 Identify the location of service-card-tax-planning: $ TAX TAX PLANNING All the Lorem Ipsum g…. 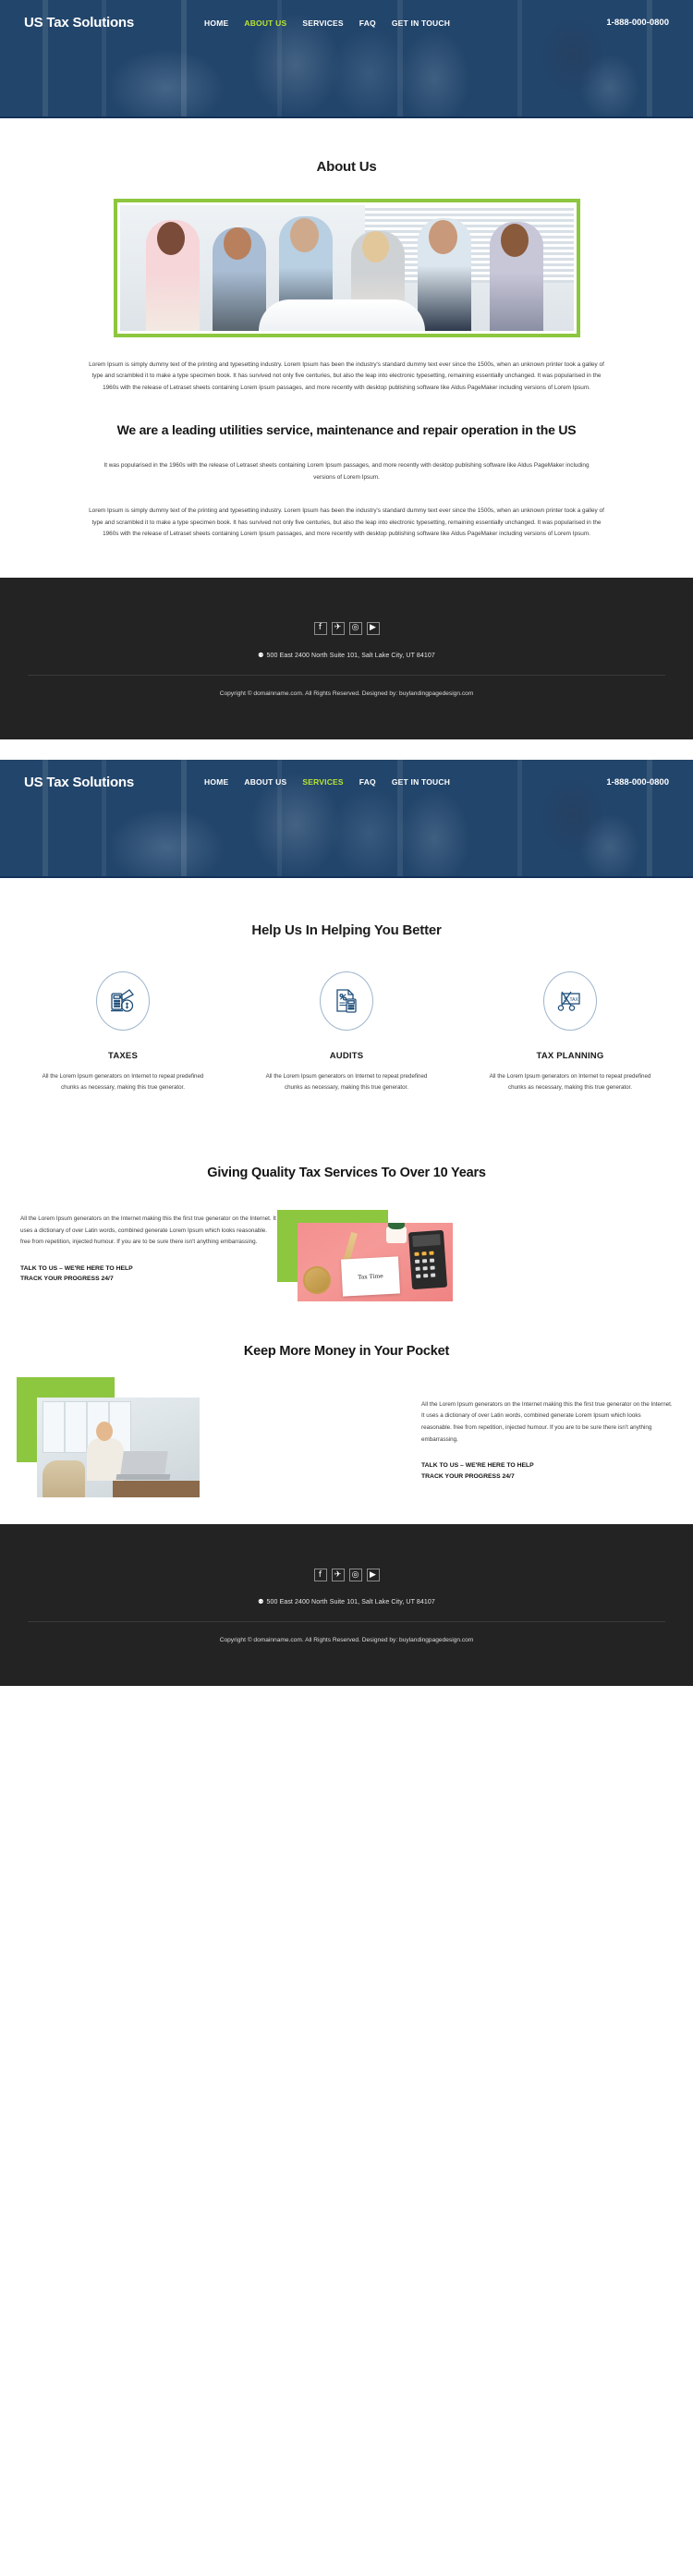
(570, 1032).